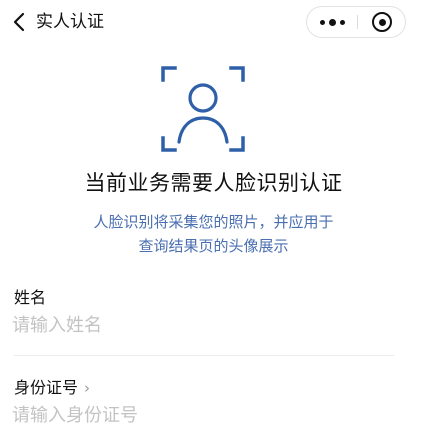  I want to click on face-scan-icon, so click(203, 109).